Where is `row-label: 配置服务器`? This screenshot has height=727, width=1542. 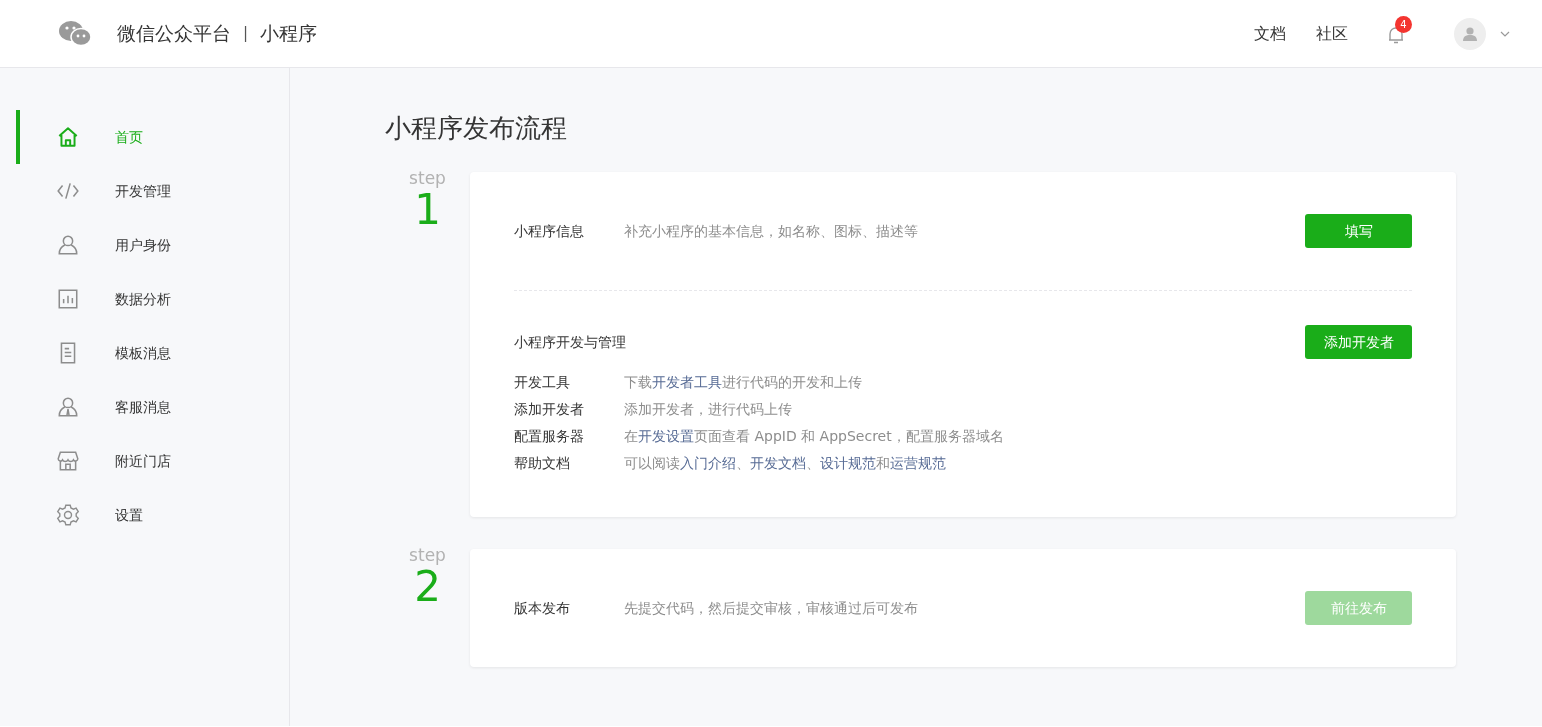
row-label: 配置服务器 is located at coordinates (549, 436).